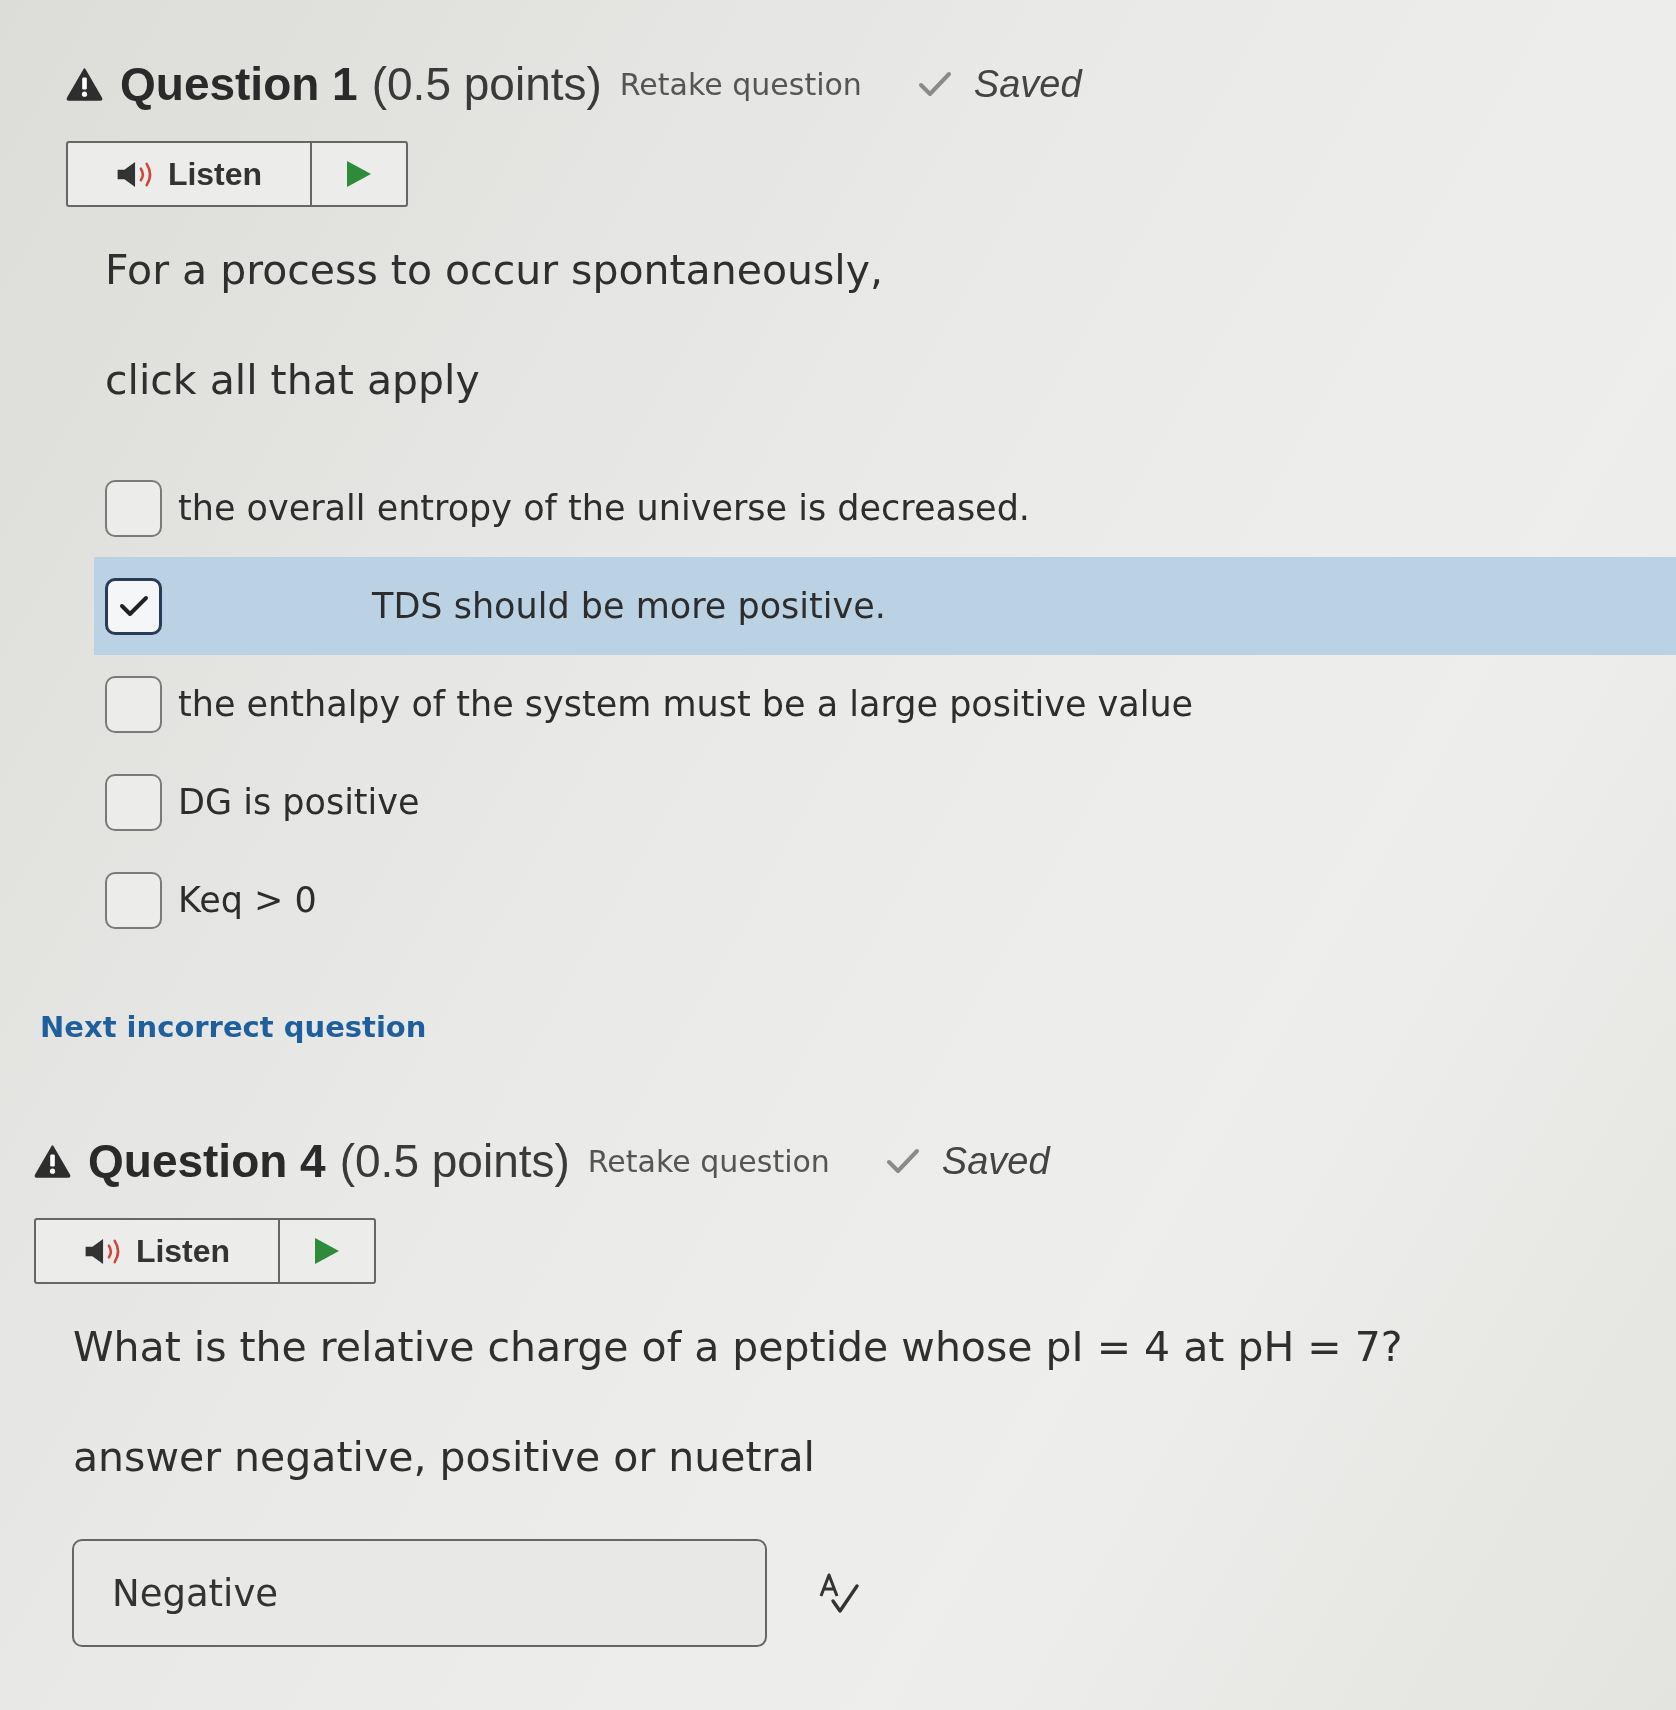 The width and height of the screenshot is (1676, 1710). What do you see at coordinates (494, 270) in the screenshot?
I see `question-text: For a process to occur spontaneously,` at bounding box center [494, 270].